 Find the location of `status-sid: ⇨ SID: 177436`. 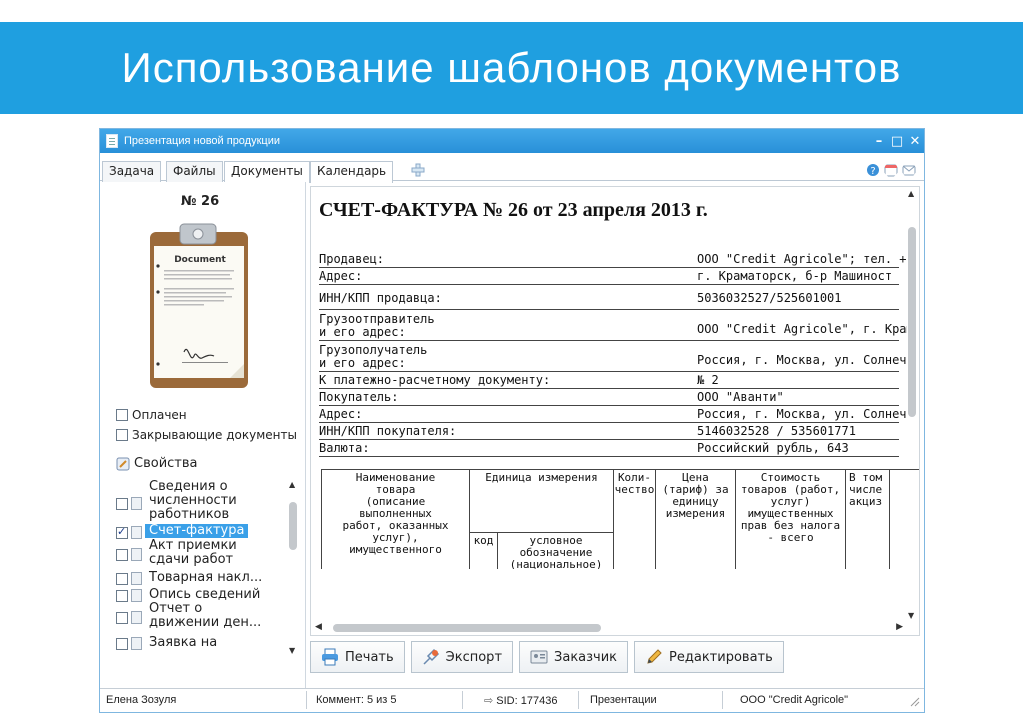

status-sid: ⇨ SID: 177436 is located at coordinates (520, 700).